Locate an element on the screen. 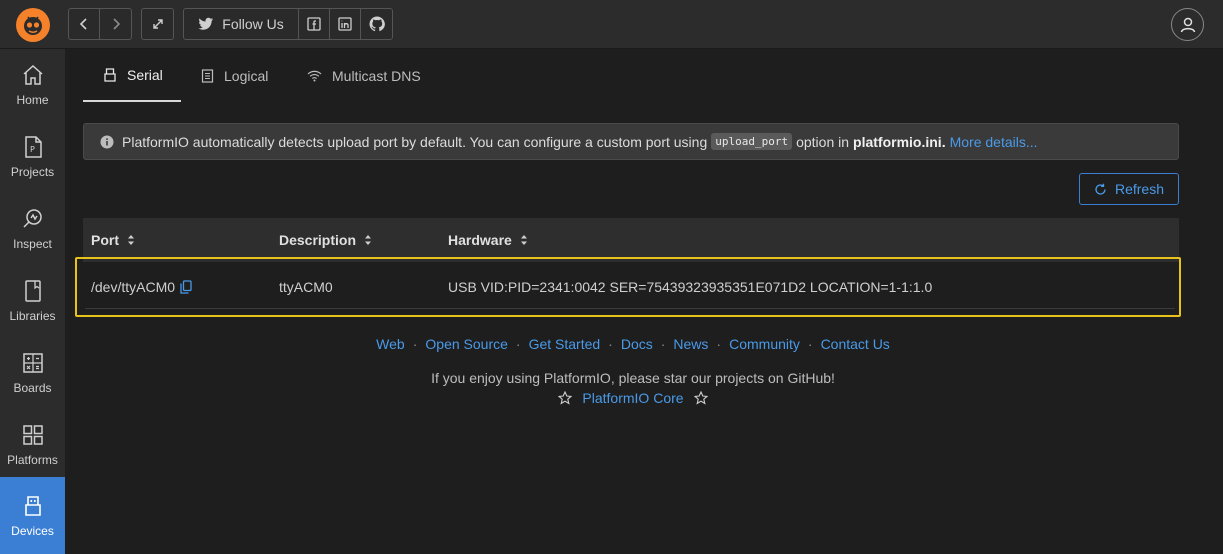 The image size is (1223, 554). facebook-icon is located at coordinates (314, 24).